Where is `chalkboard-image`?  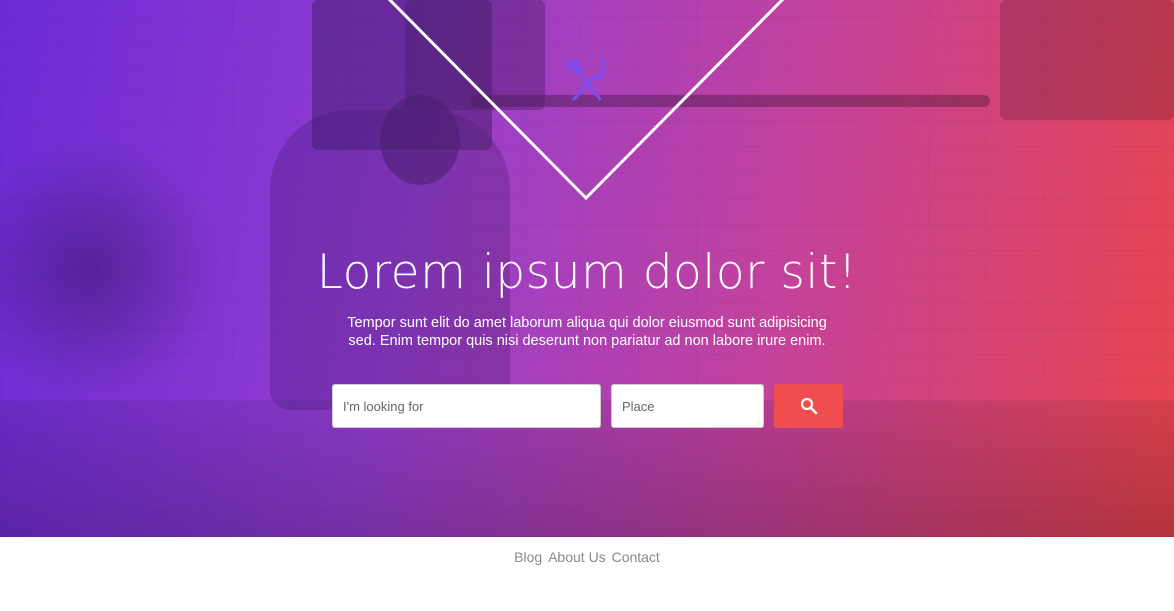
chalkboard-image is located at coordinates (1087, 60).